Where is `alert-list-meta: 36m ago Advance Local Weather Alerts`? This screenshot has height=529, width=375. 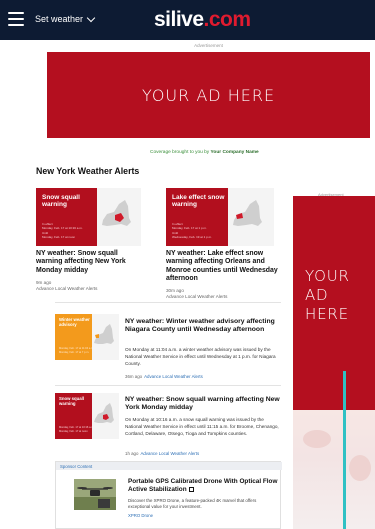 alert-list-meta: 36m ago Advance Local Weather Alerts is located at coordinates (164, 376).